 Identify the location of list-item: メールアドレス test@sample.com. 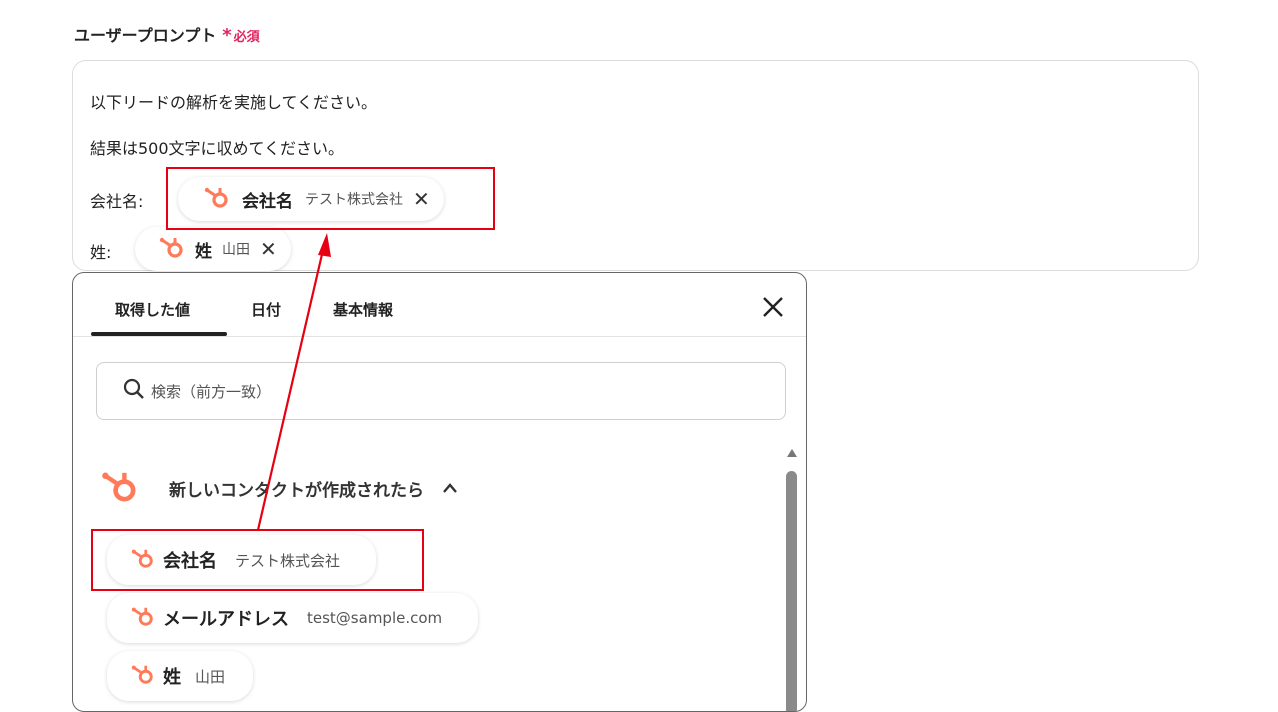
(293, 618).